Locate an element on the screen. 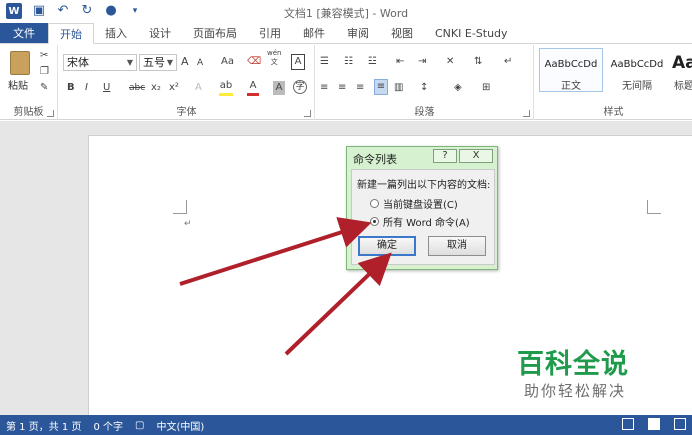 The image size is (692, 435). close-button: X is located at coordinates (476, 156).